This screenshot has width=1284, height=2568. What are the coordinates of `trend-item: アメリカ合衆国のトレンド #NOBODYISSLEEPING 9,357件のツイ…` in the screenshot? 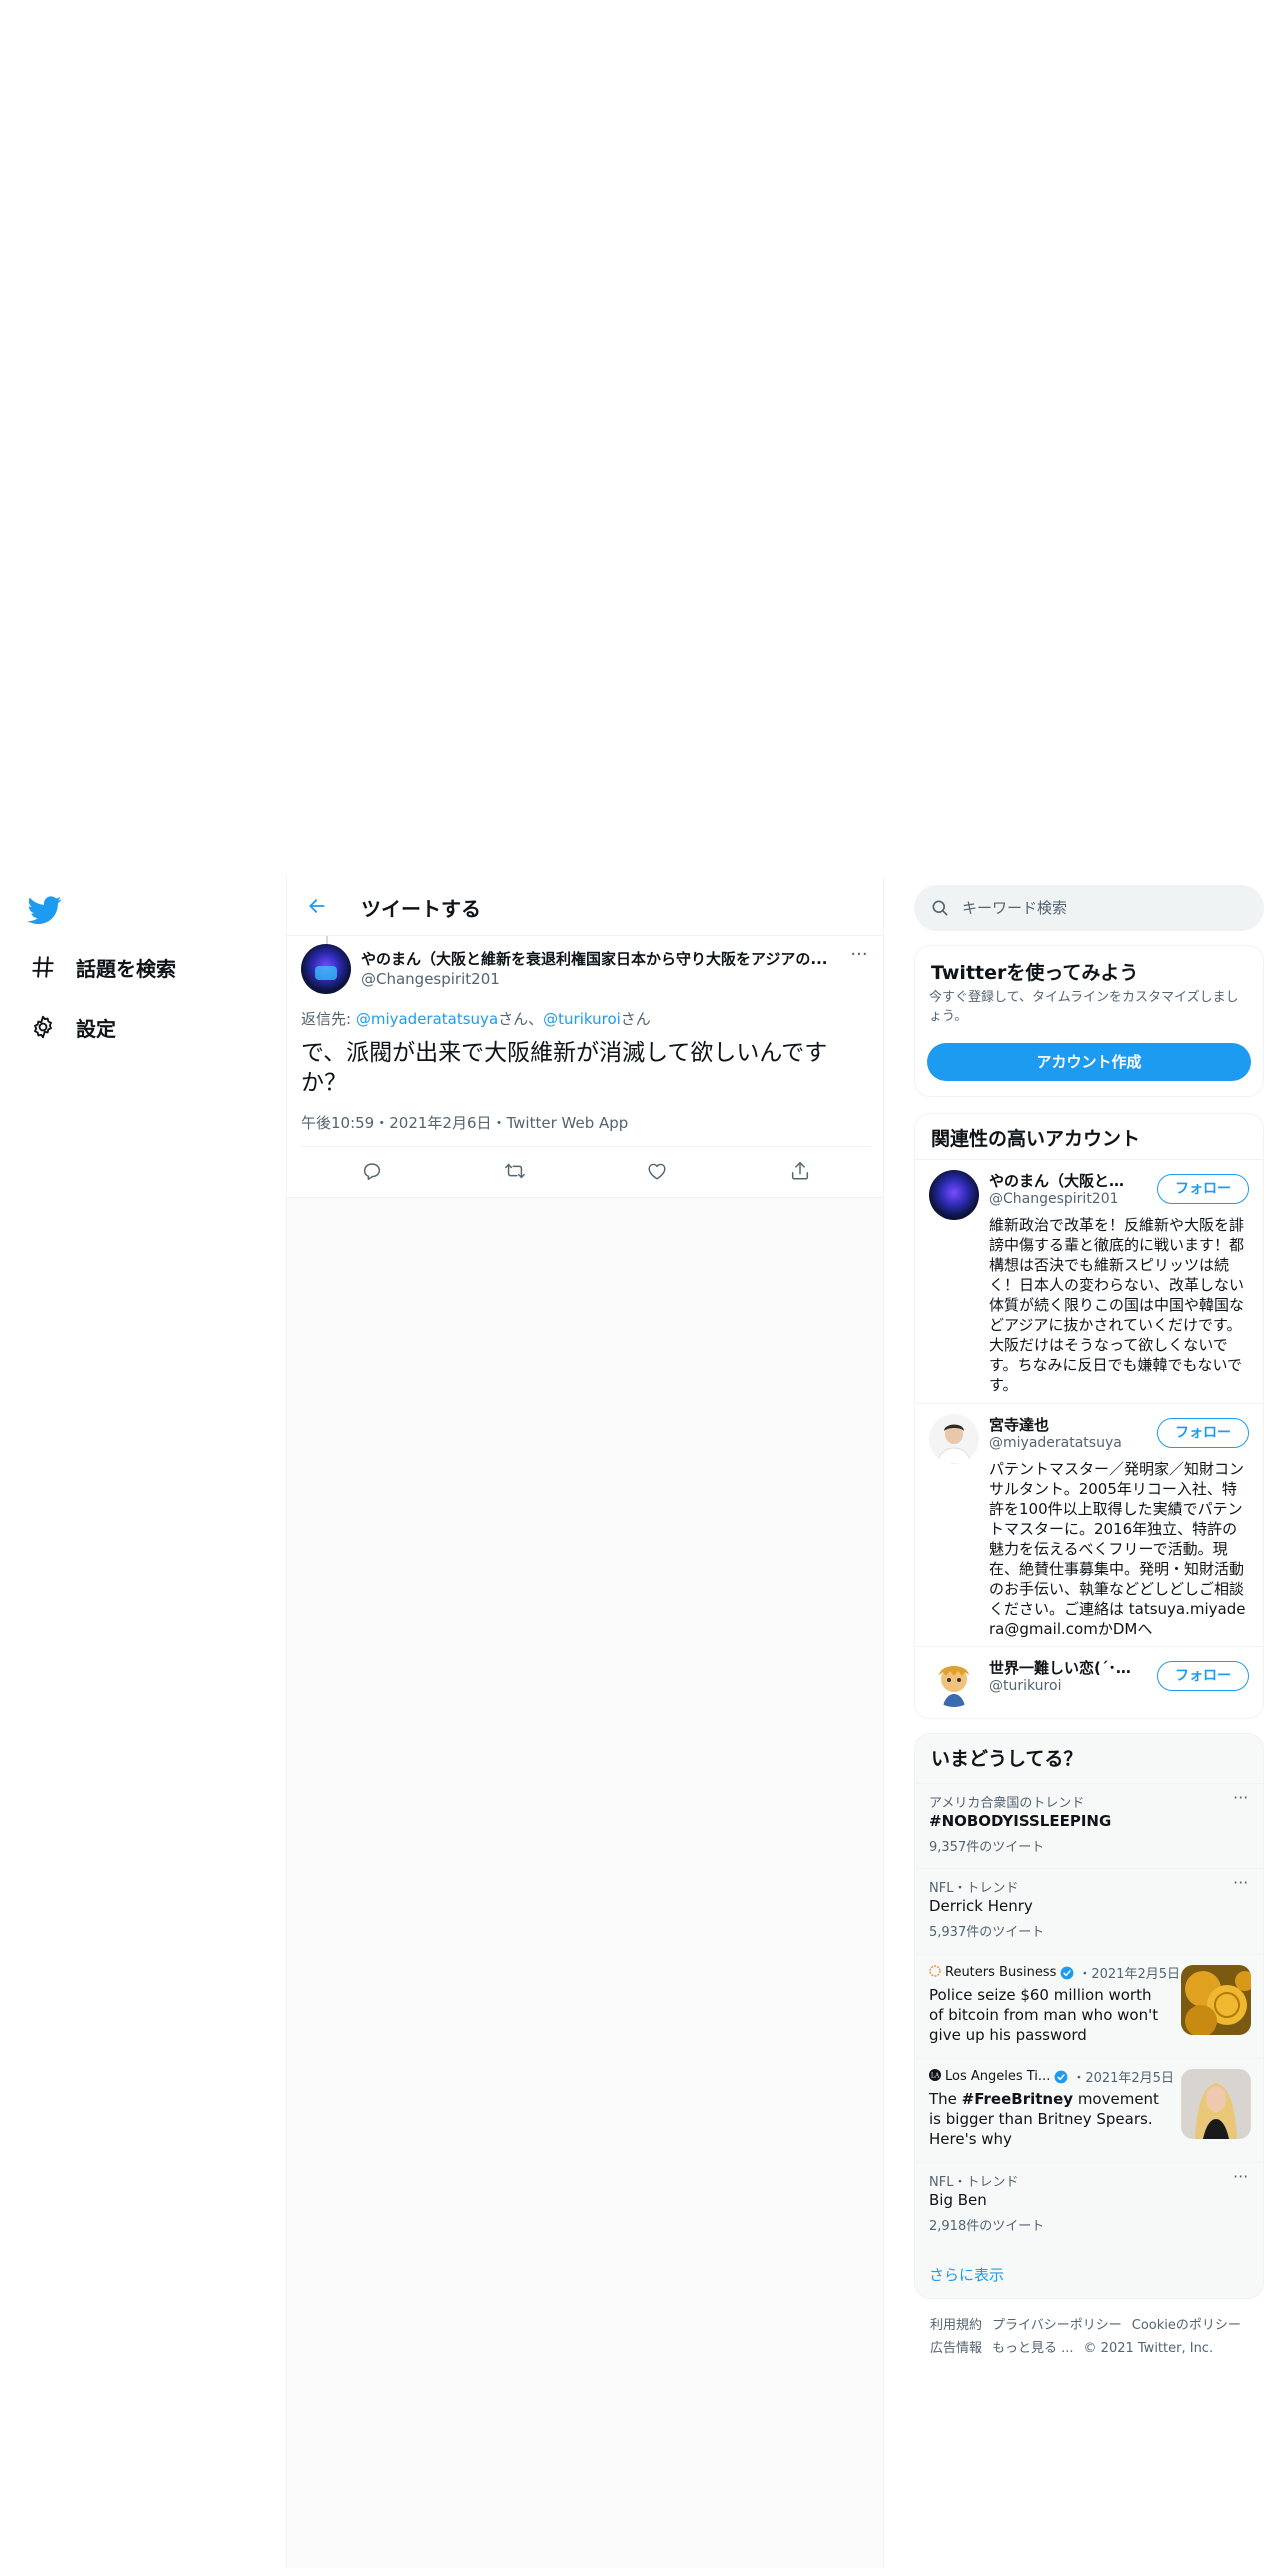 It's located at (1089, 1825).